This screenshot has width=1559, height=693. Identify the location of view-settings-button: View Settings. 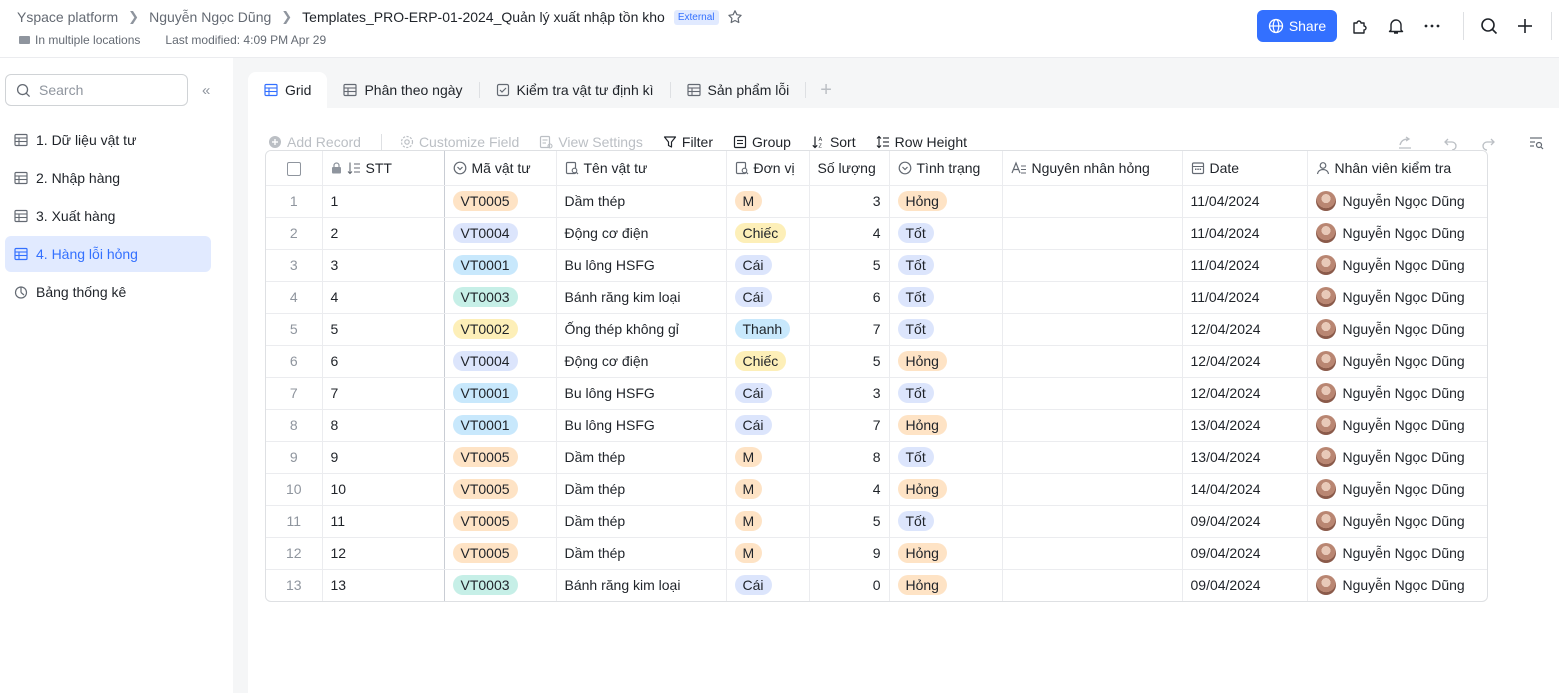
(591, 142).